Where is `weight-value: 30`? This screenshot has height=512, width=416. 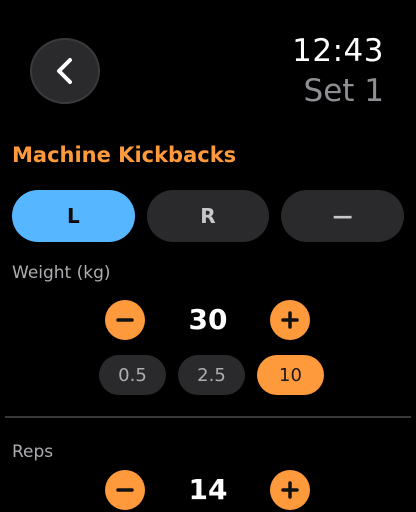 weight-value: 30 is located at coordinates (208, 319).